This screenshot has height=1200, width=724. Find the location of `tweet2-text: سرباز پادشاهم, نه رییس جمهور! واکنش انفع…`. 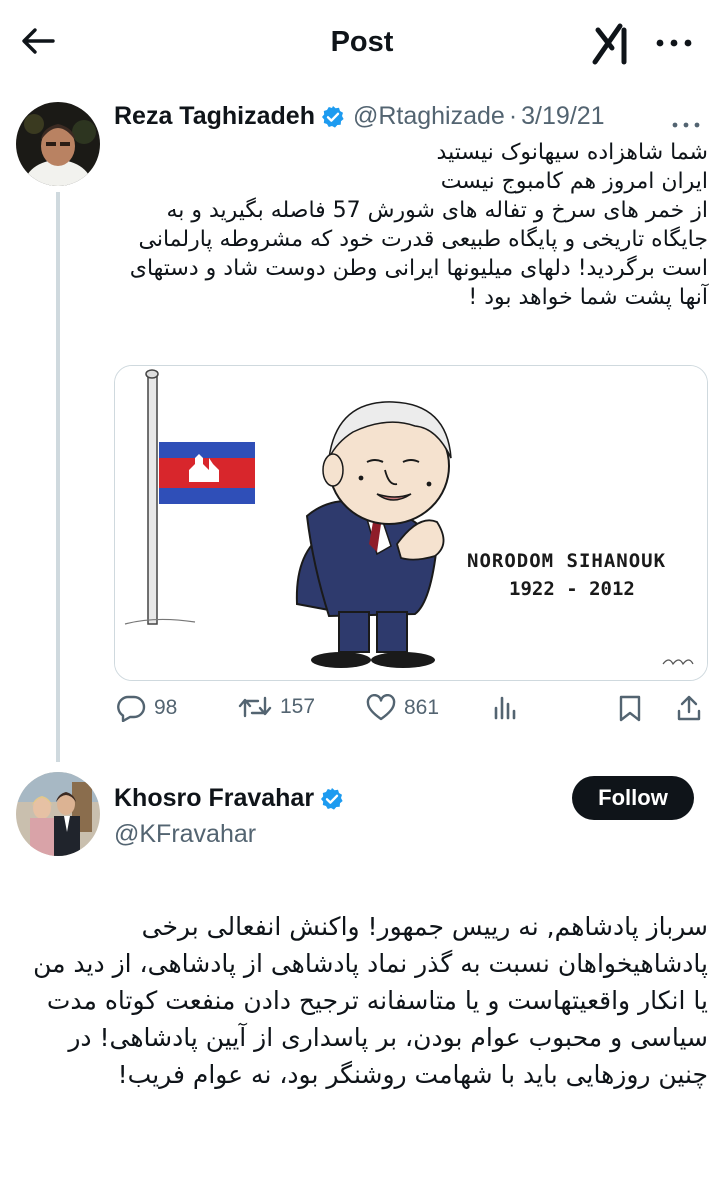

tweet2-text: سرباز پادشاهم, نه رییس جمهور! واکنش انفع… is located at coordinates (370, 1000).